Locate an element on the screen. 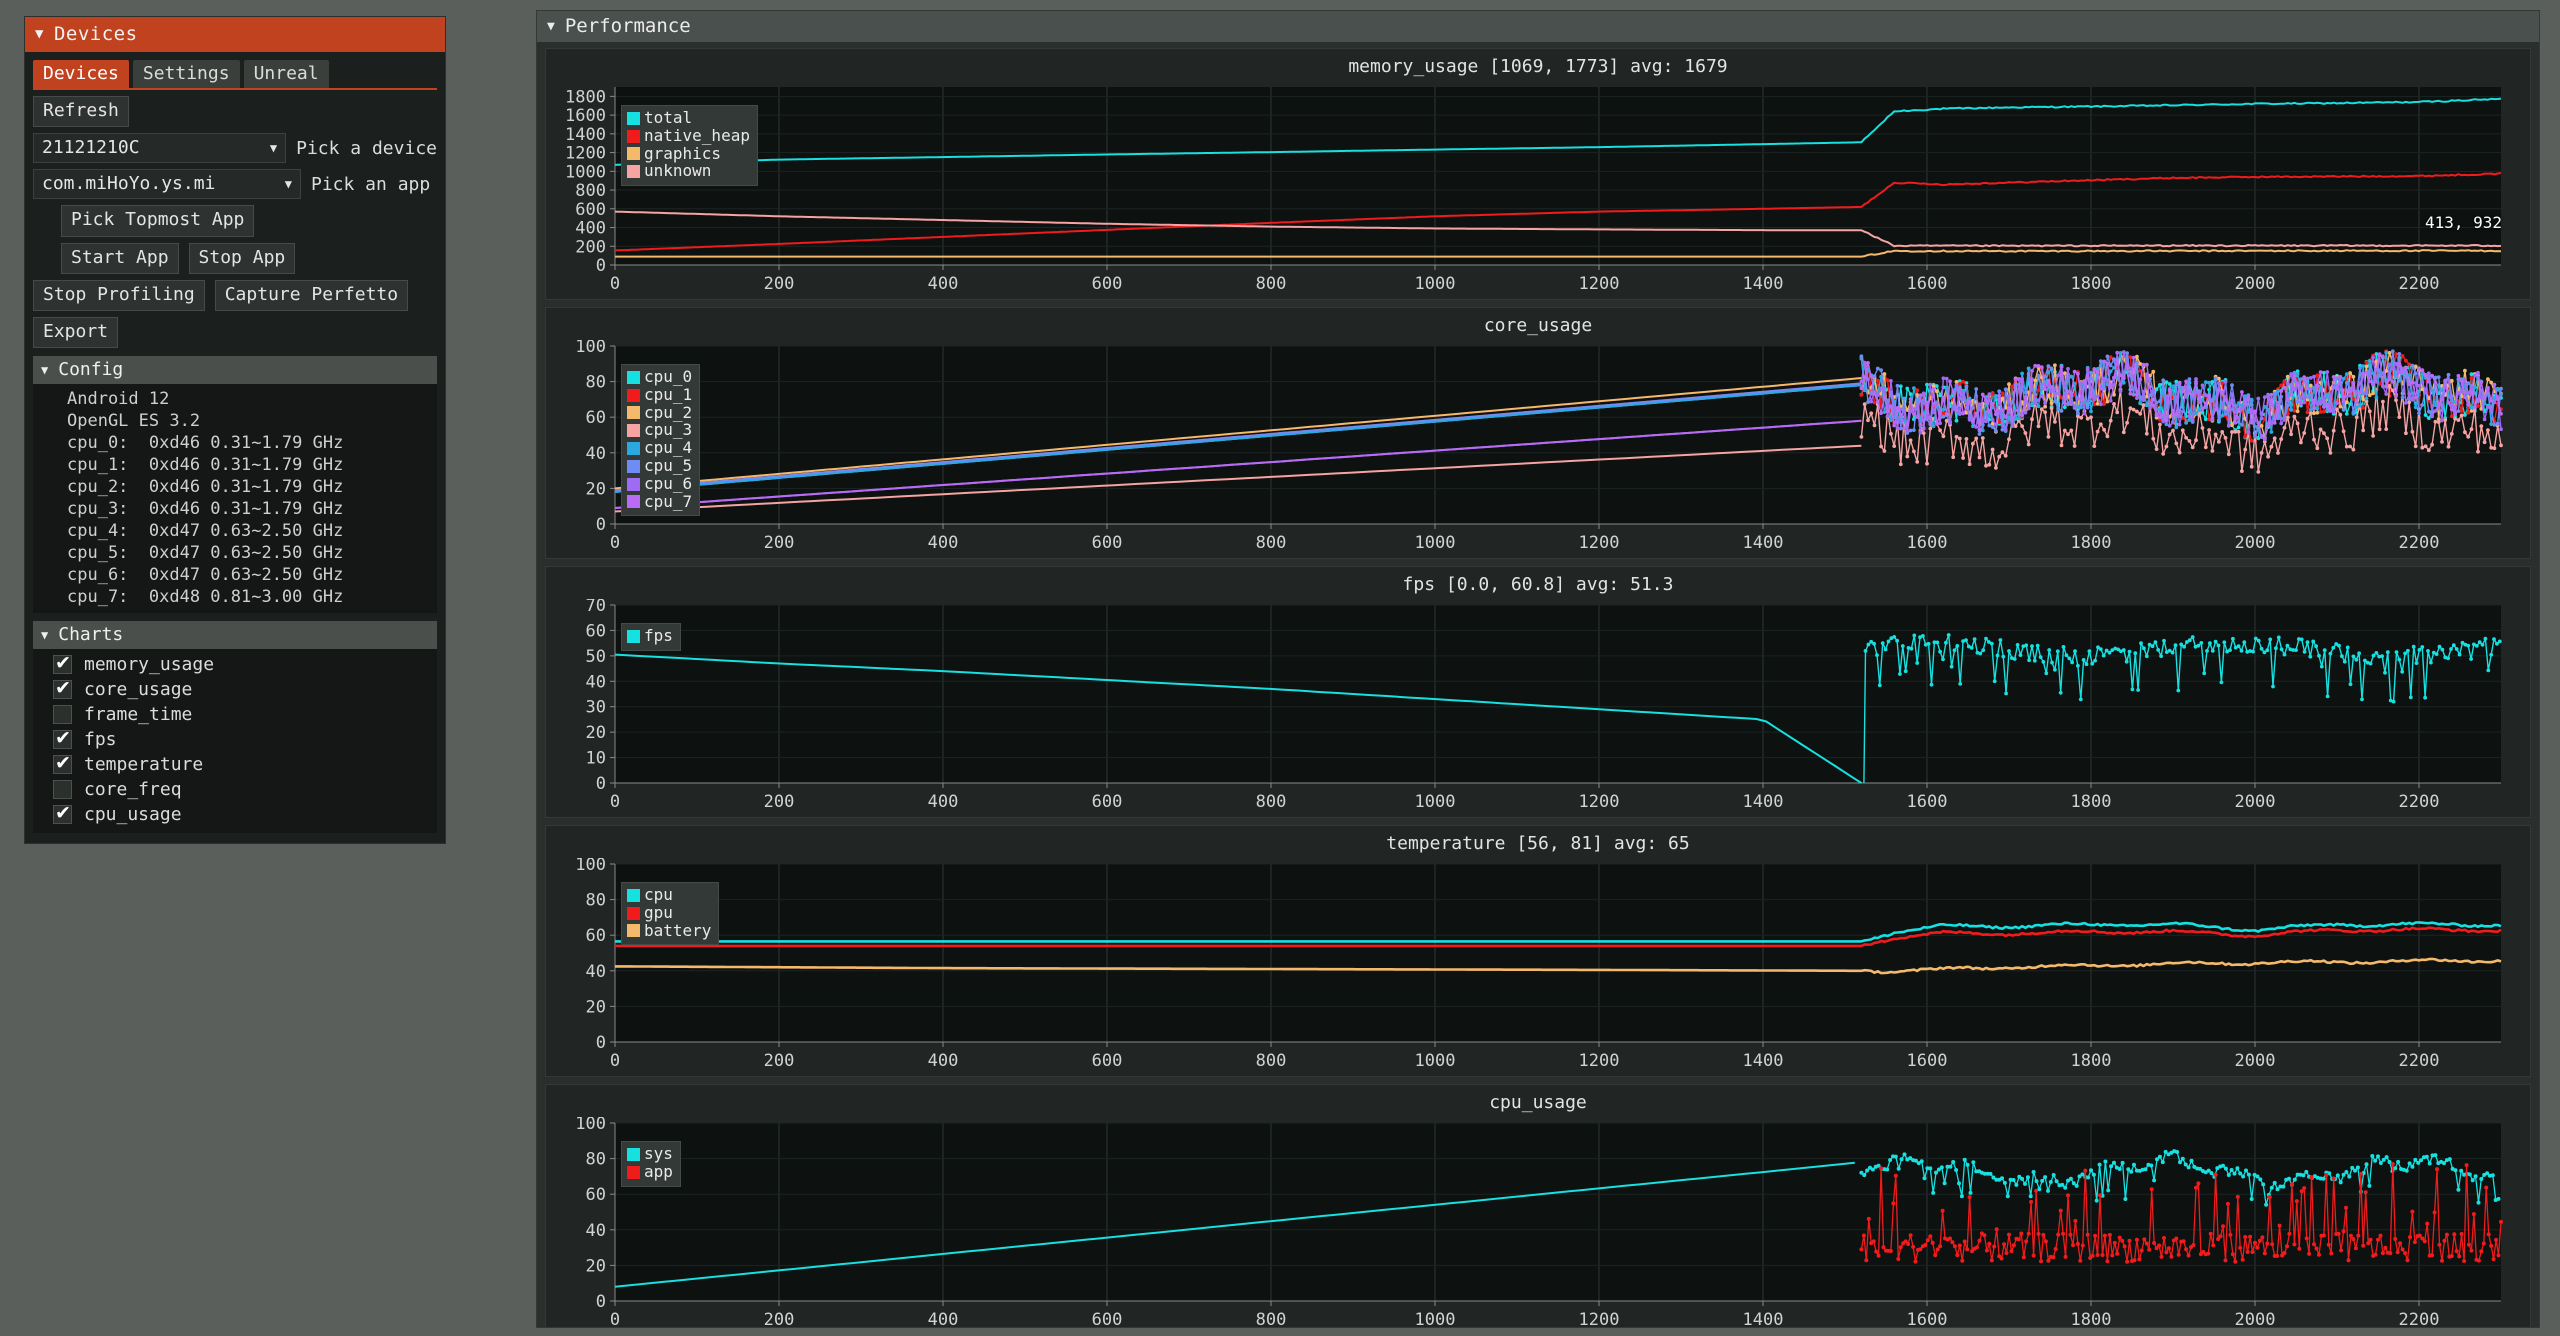  stop-app-button: Stop App is located at coordinates (242, 258).